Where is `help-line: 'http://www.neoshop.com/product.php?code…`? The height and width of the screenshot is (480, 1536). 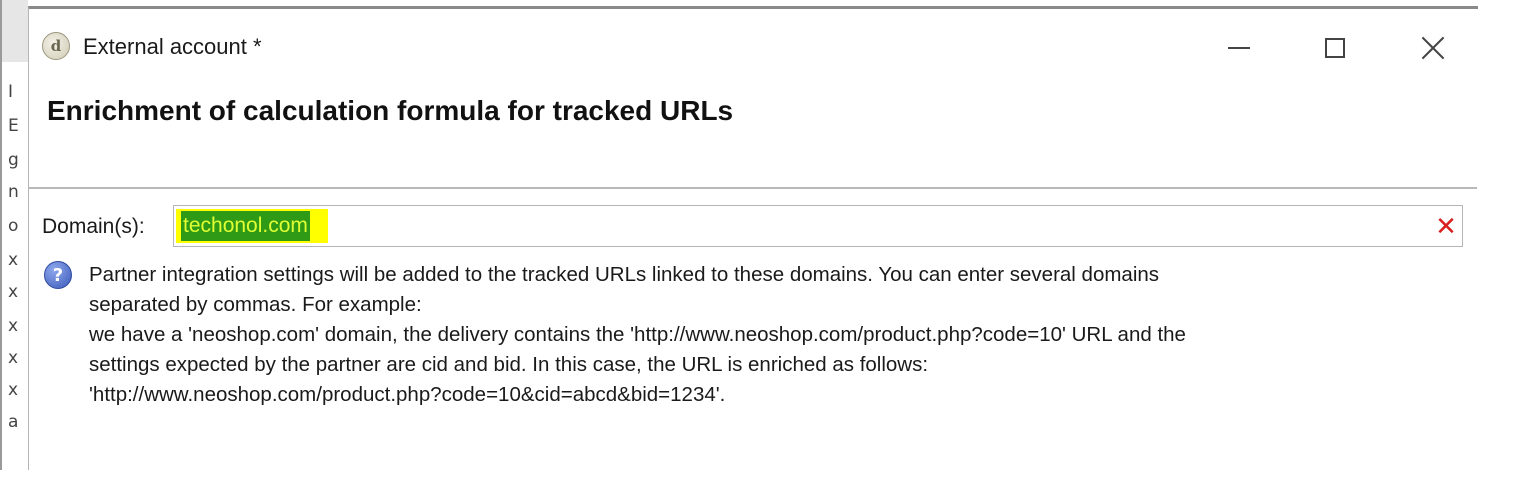
help-line: 'http://www.neoshop.com/product.php?code… is located at coordinates (407, 394).